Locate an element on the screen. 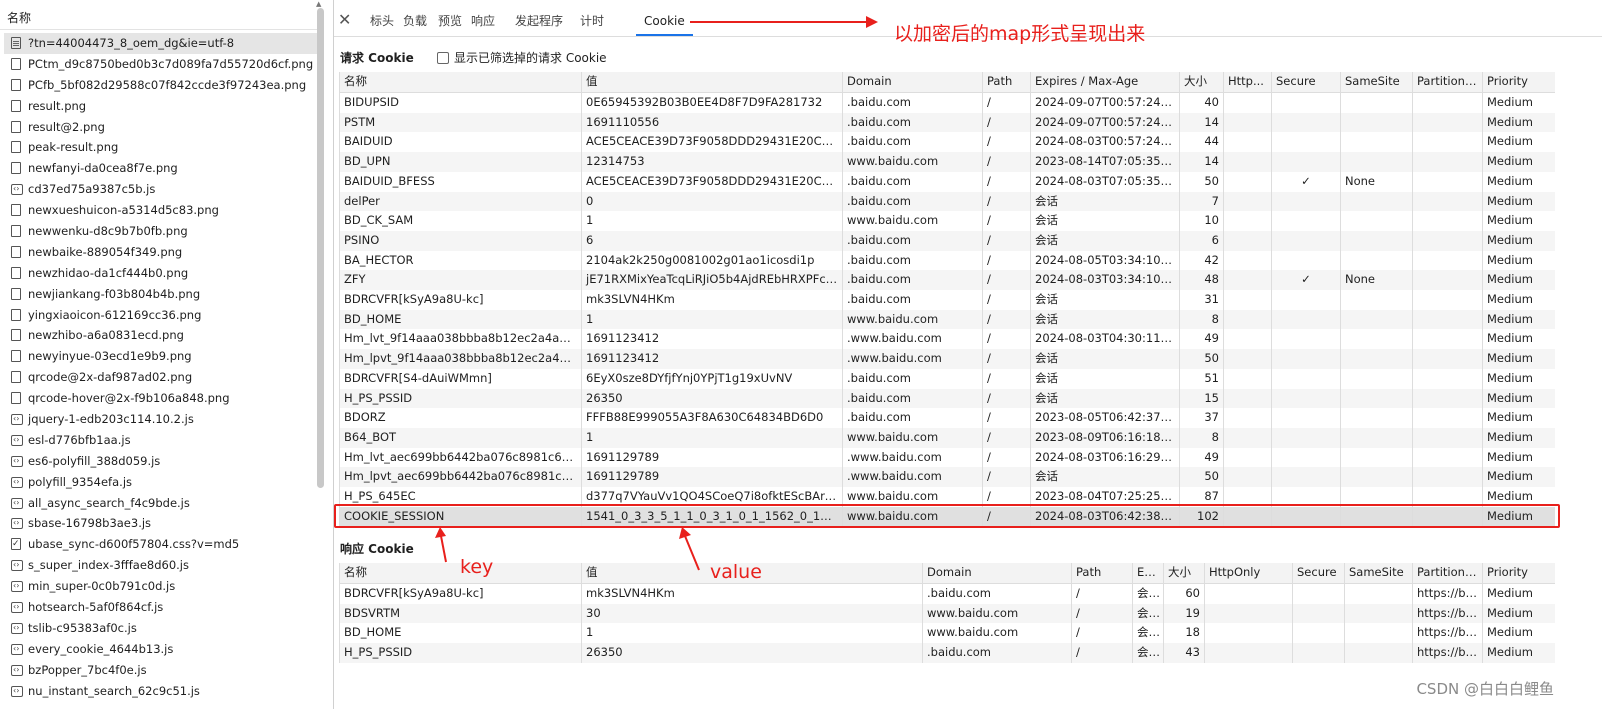 This screenshot has height=709, width=1602. request-list-item: all_async_search_f4c9bde.js is located at coordinates (161, 503).